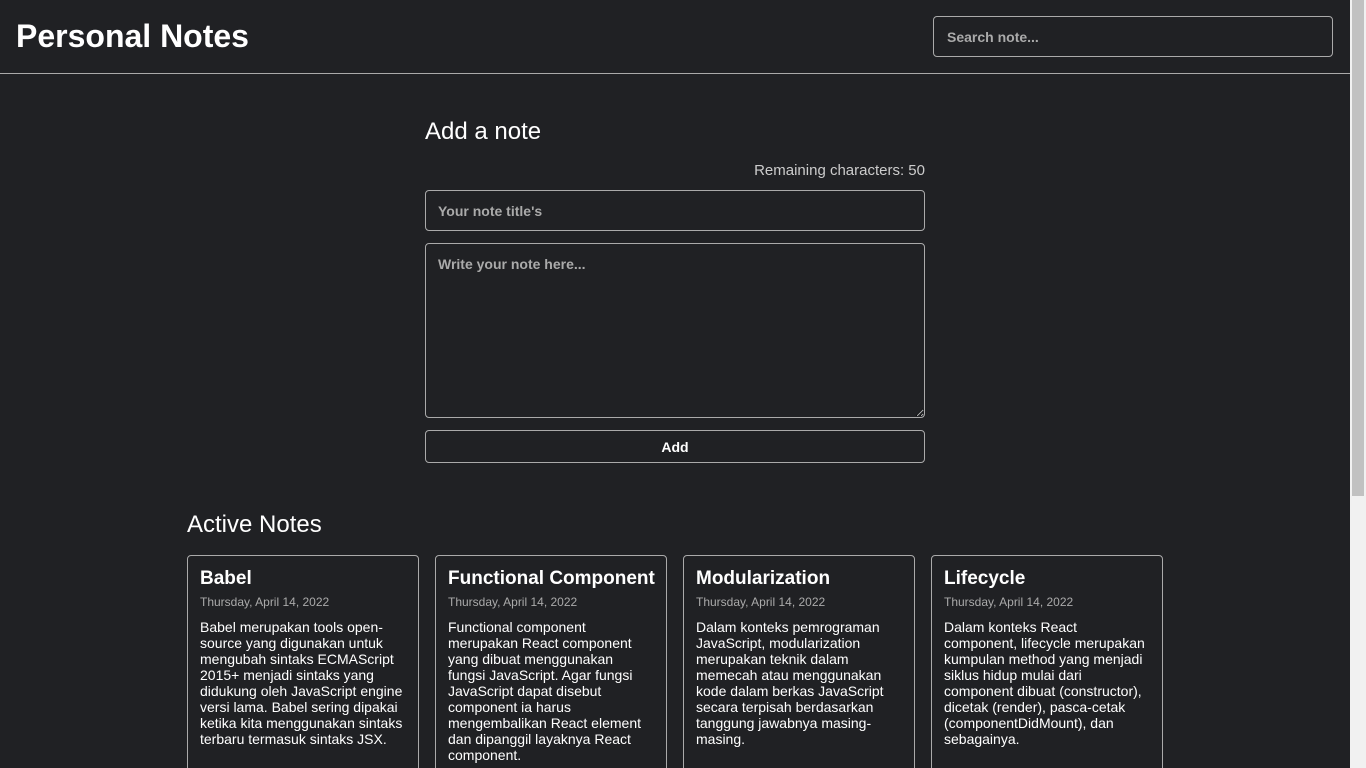 Image resolution: width=1366 pixels, height=768 pixels. Describe the element at coordinates (763, 578) in the screenshot. I see `note-title: Modularization` at that location.